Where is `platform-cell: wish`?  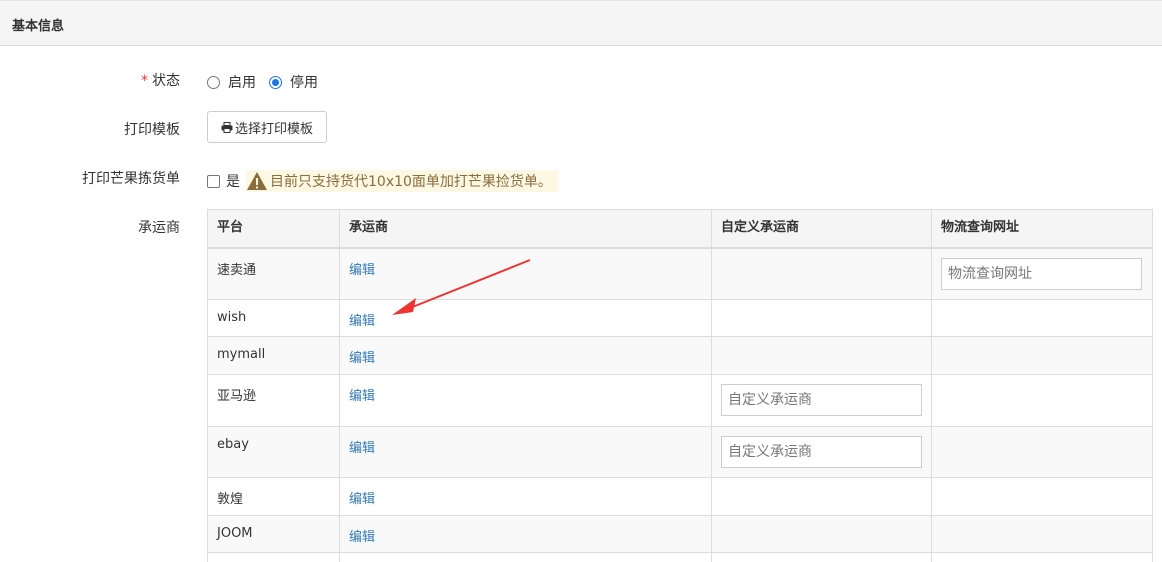 platform-cell: wish is located at coordinates (273, 318).